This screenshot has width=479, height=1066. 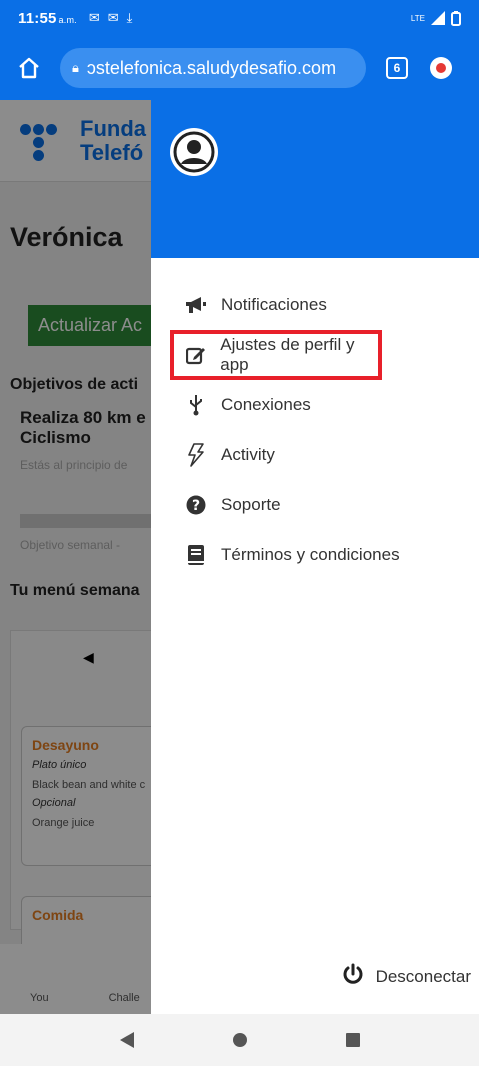 I want to click on edit-icon, so click(x=195, y=355).